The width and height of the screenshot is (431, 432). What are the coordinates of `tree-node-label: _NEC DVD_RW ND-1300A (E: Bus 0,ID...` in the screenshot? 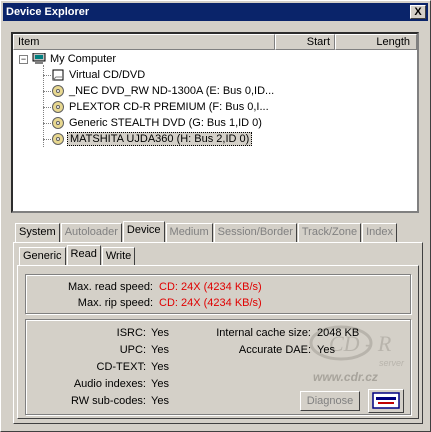 It's located at (172, 91).